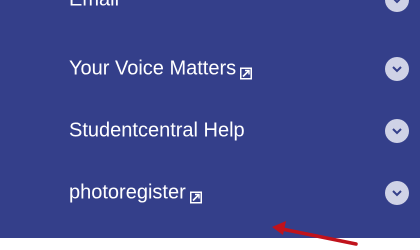 This screenshot has height=250, width=420. What do you see at coordinates (210, 11) in the screenshot?
I see `menu-item-email: Email` at bounding box center [210, 11].